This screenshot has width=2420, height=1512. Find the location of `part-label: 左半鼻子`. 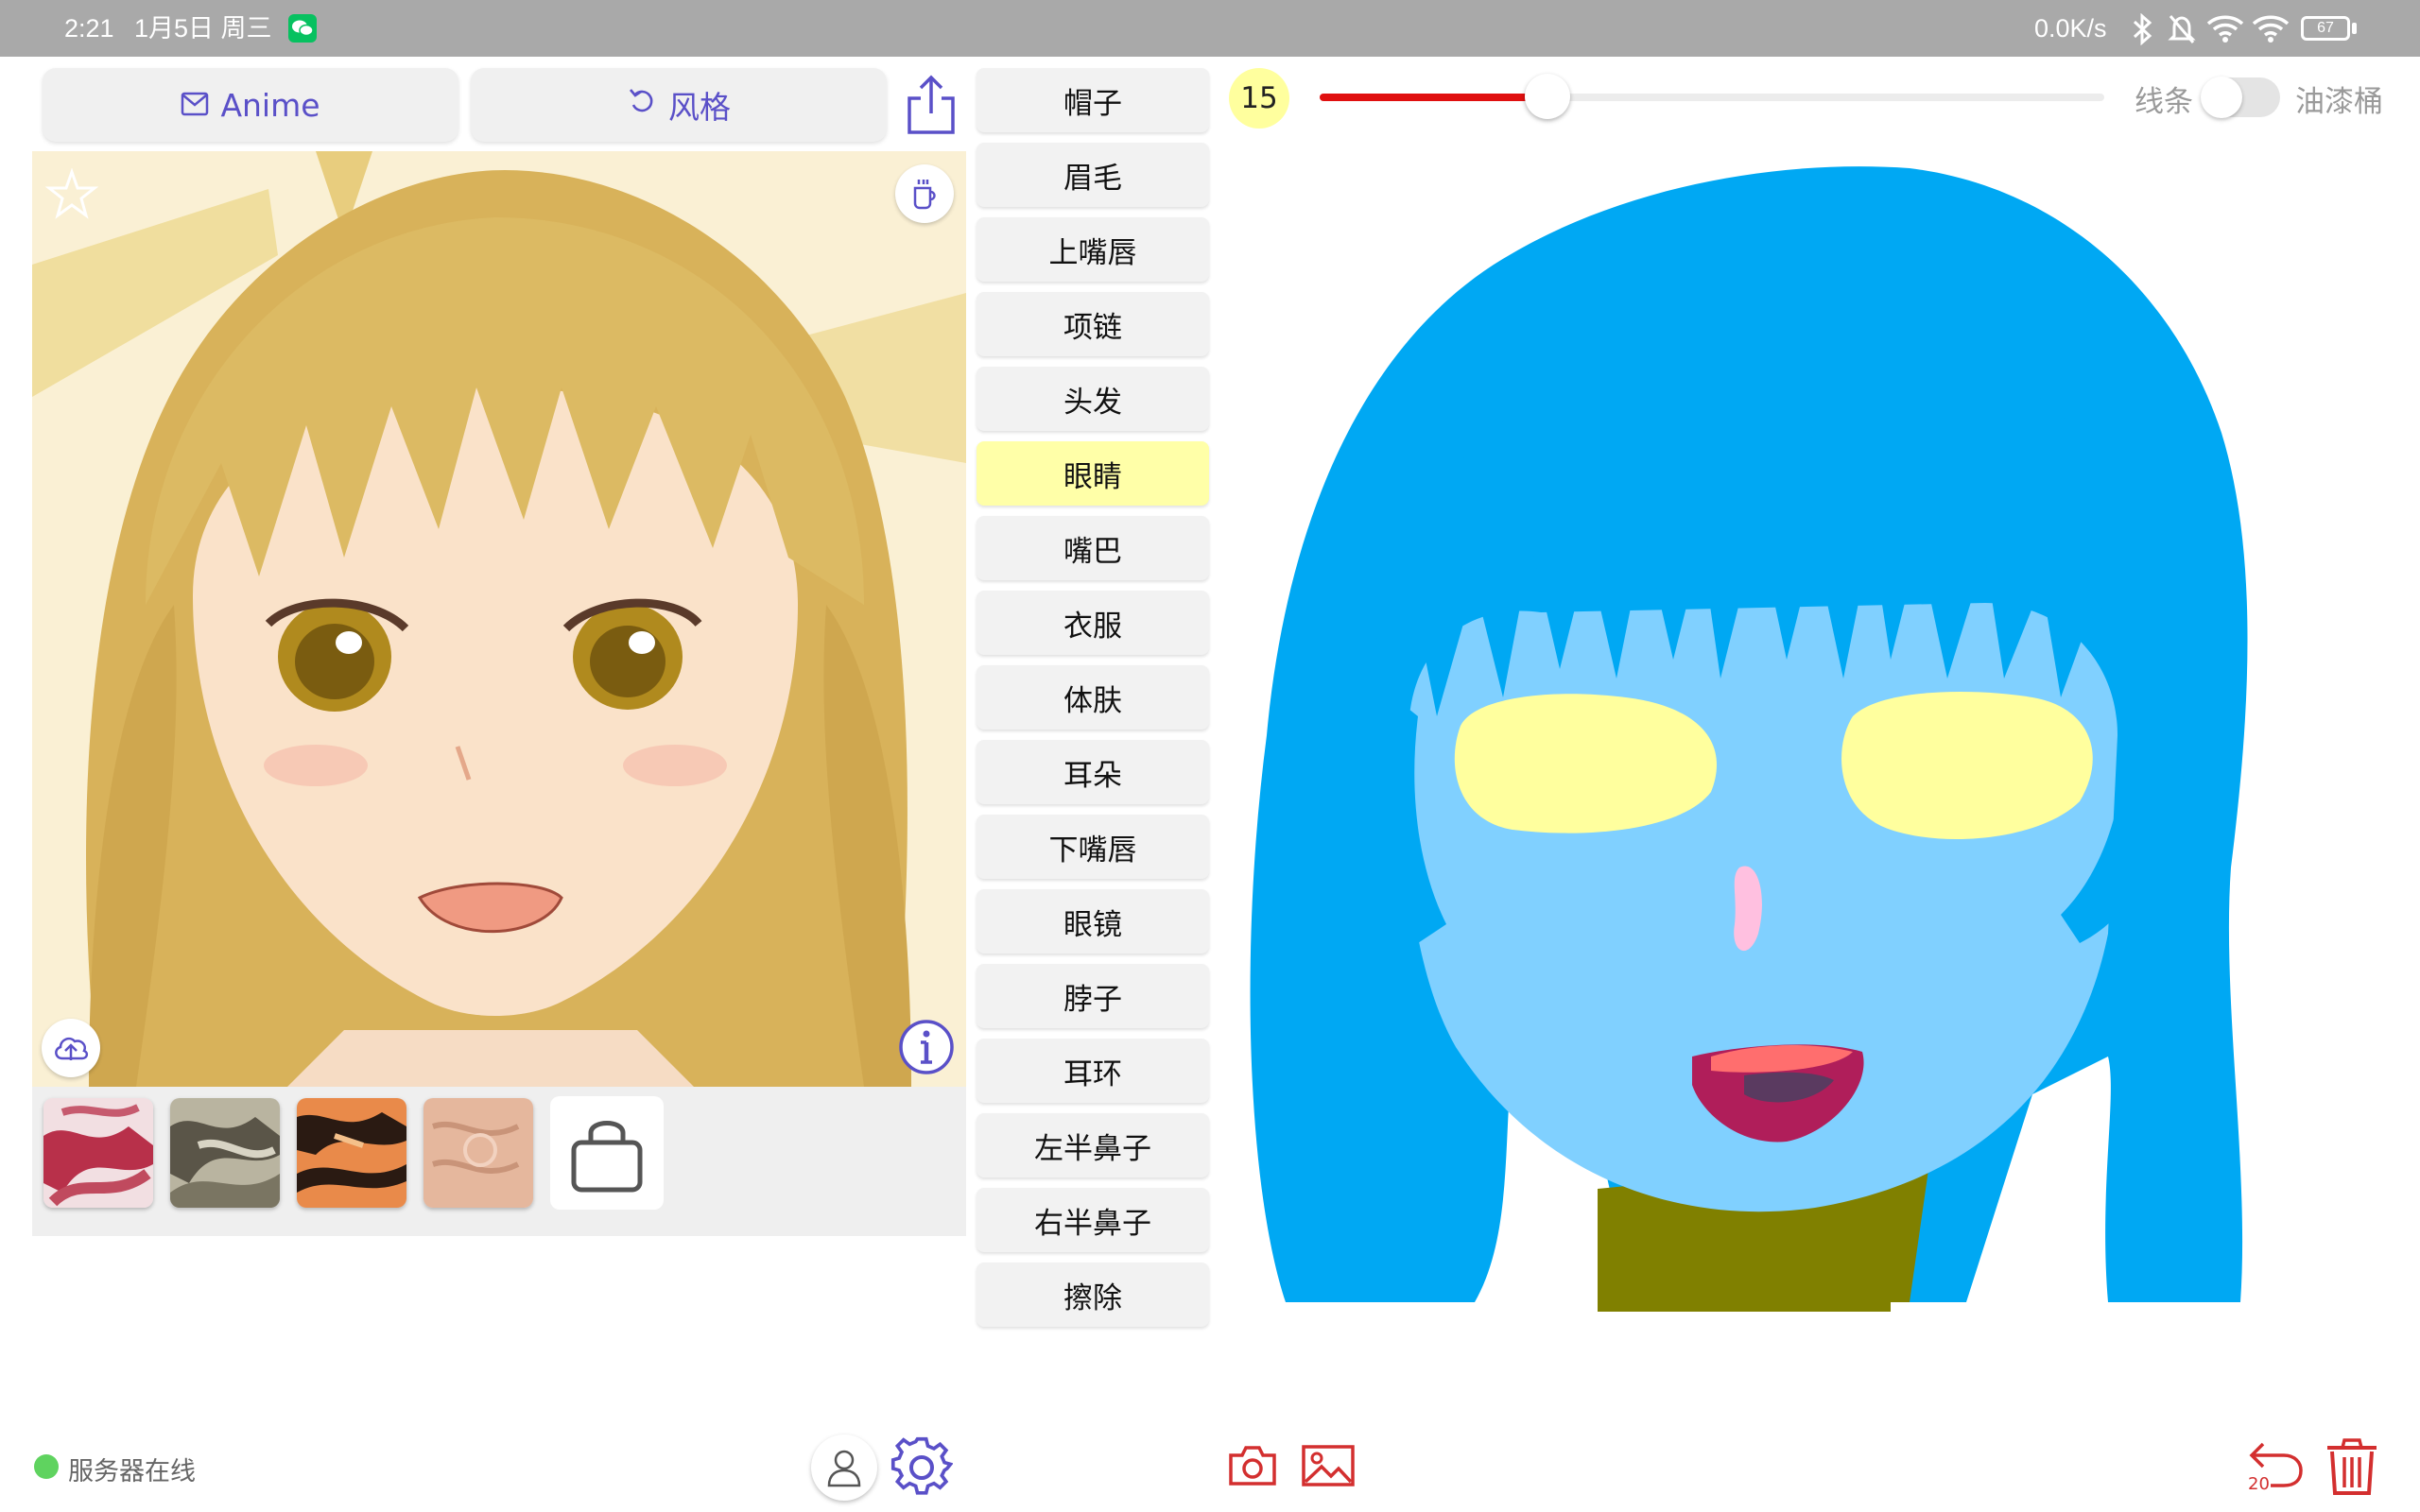

part-label: 左半鼻子 is located at coordinates (1092, 1148).